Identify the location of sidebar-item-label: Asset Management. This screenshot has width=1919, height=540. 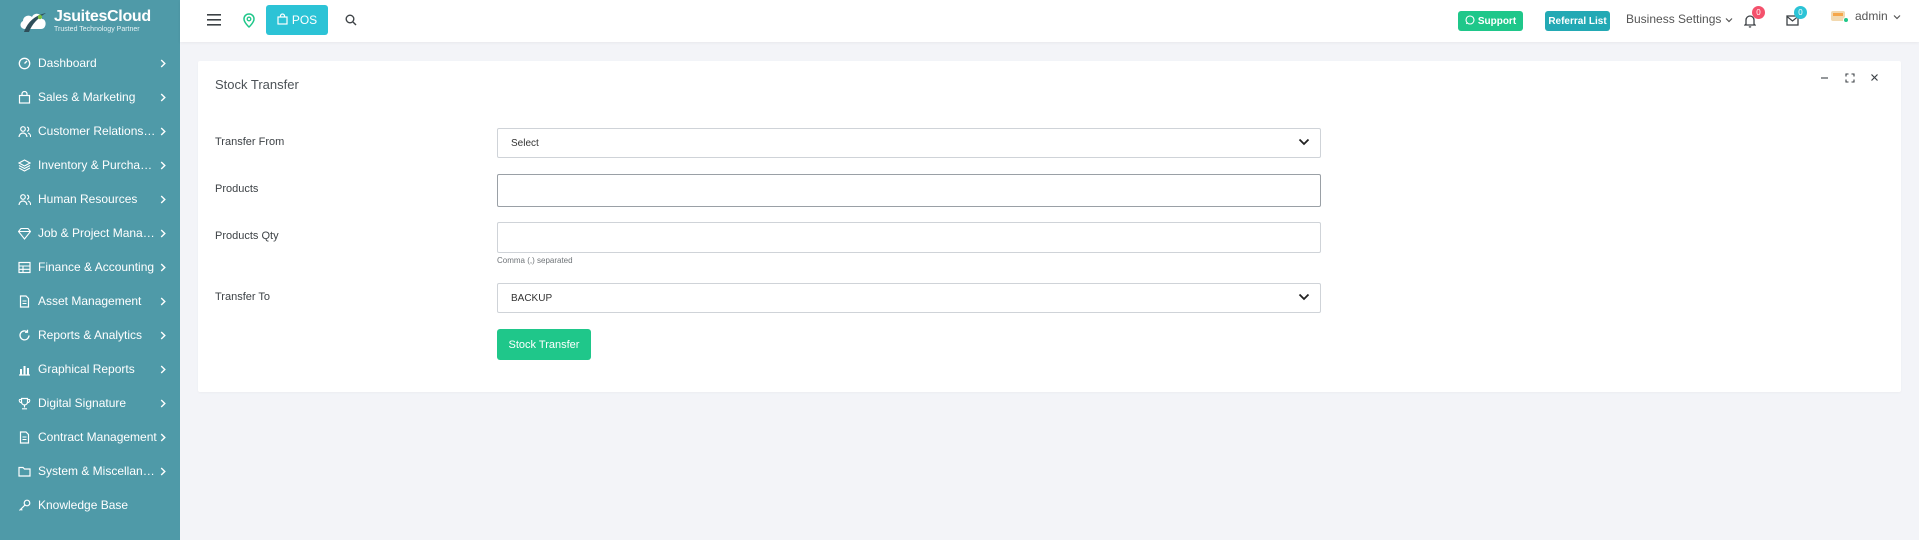
(90, 301).